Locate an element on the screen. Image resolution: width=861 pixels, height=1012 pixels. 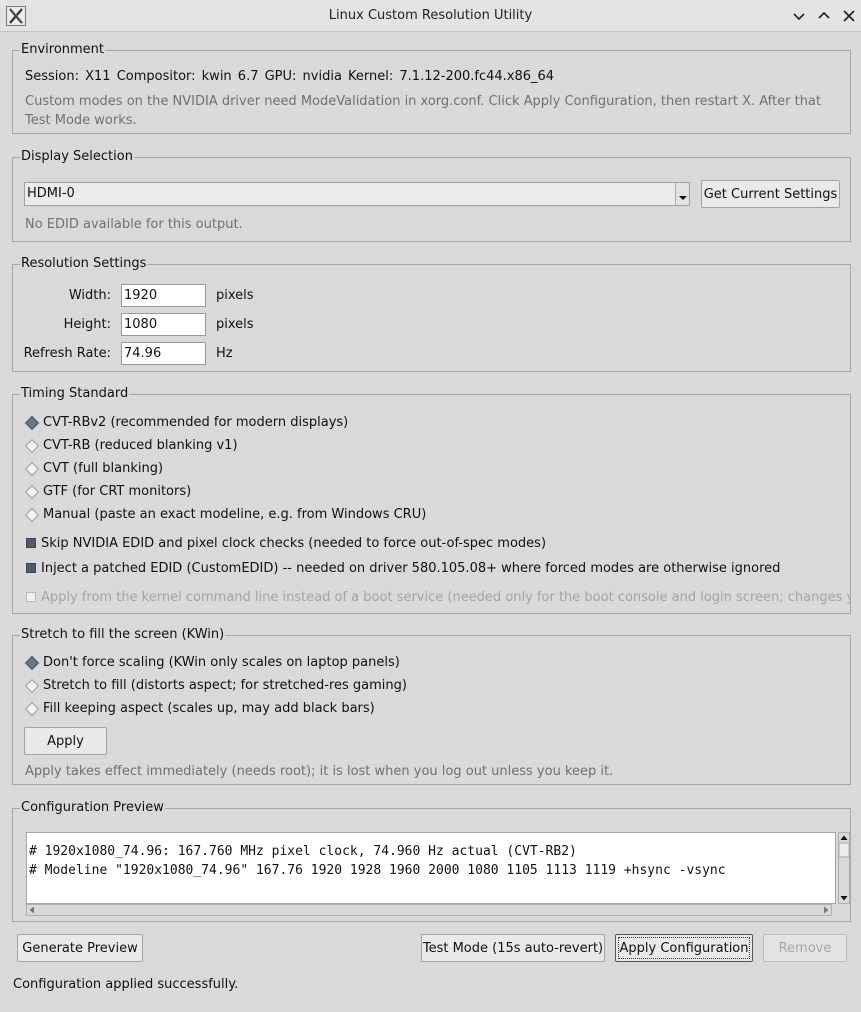
height-unit: pixels is located at coordinates (235, 324).